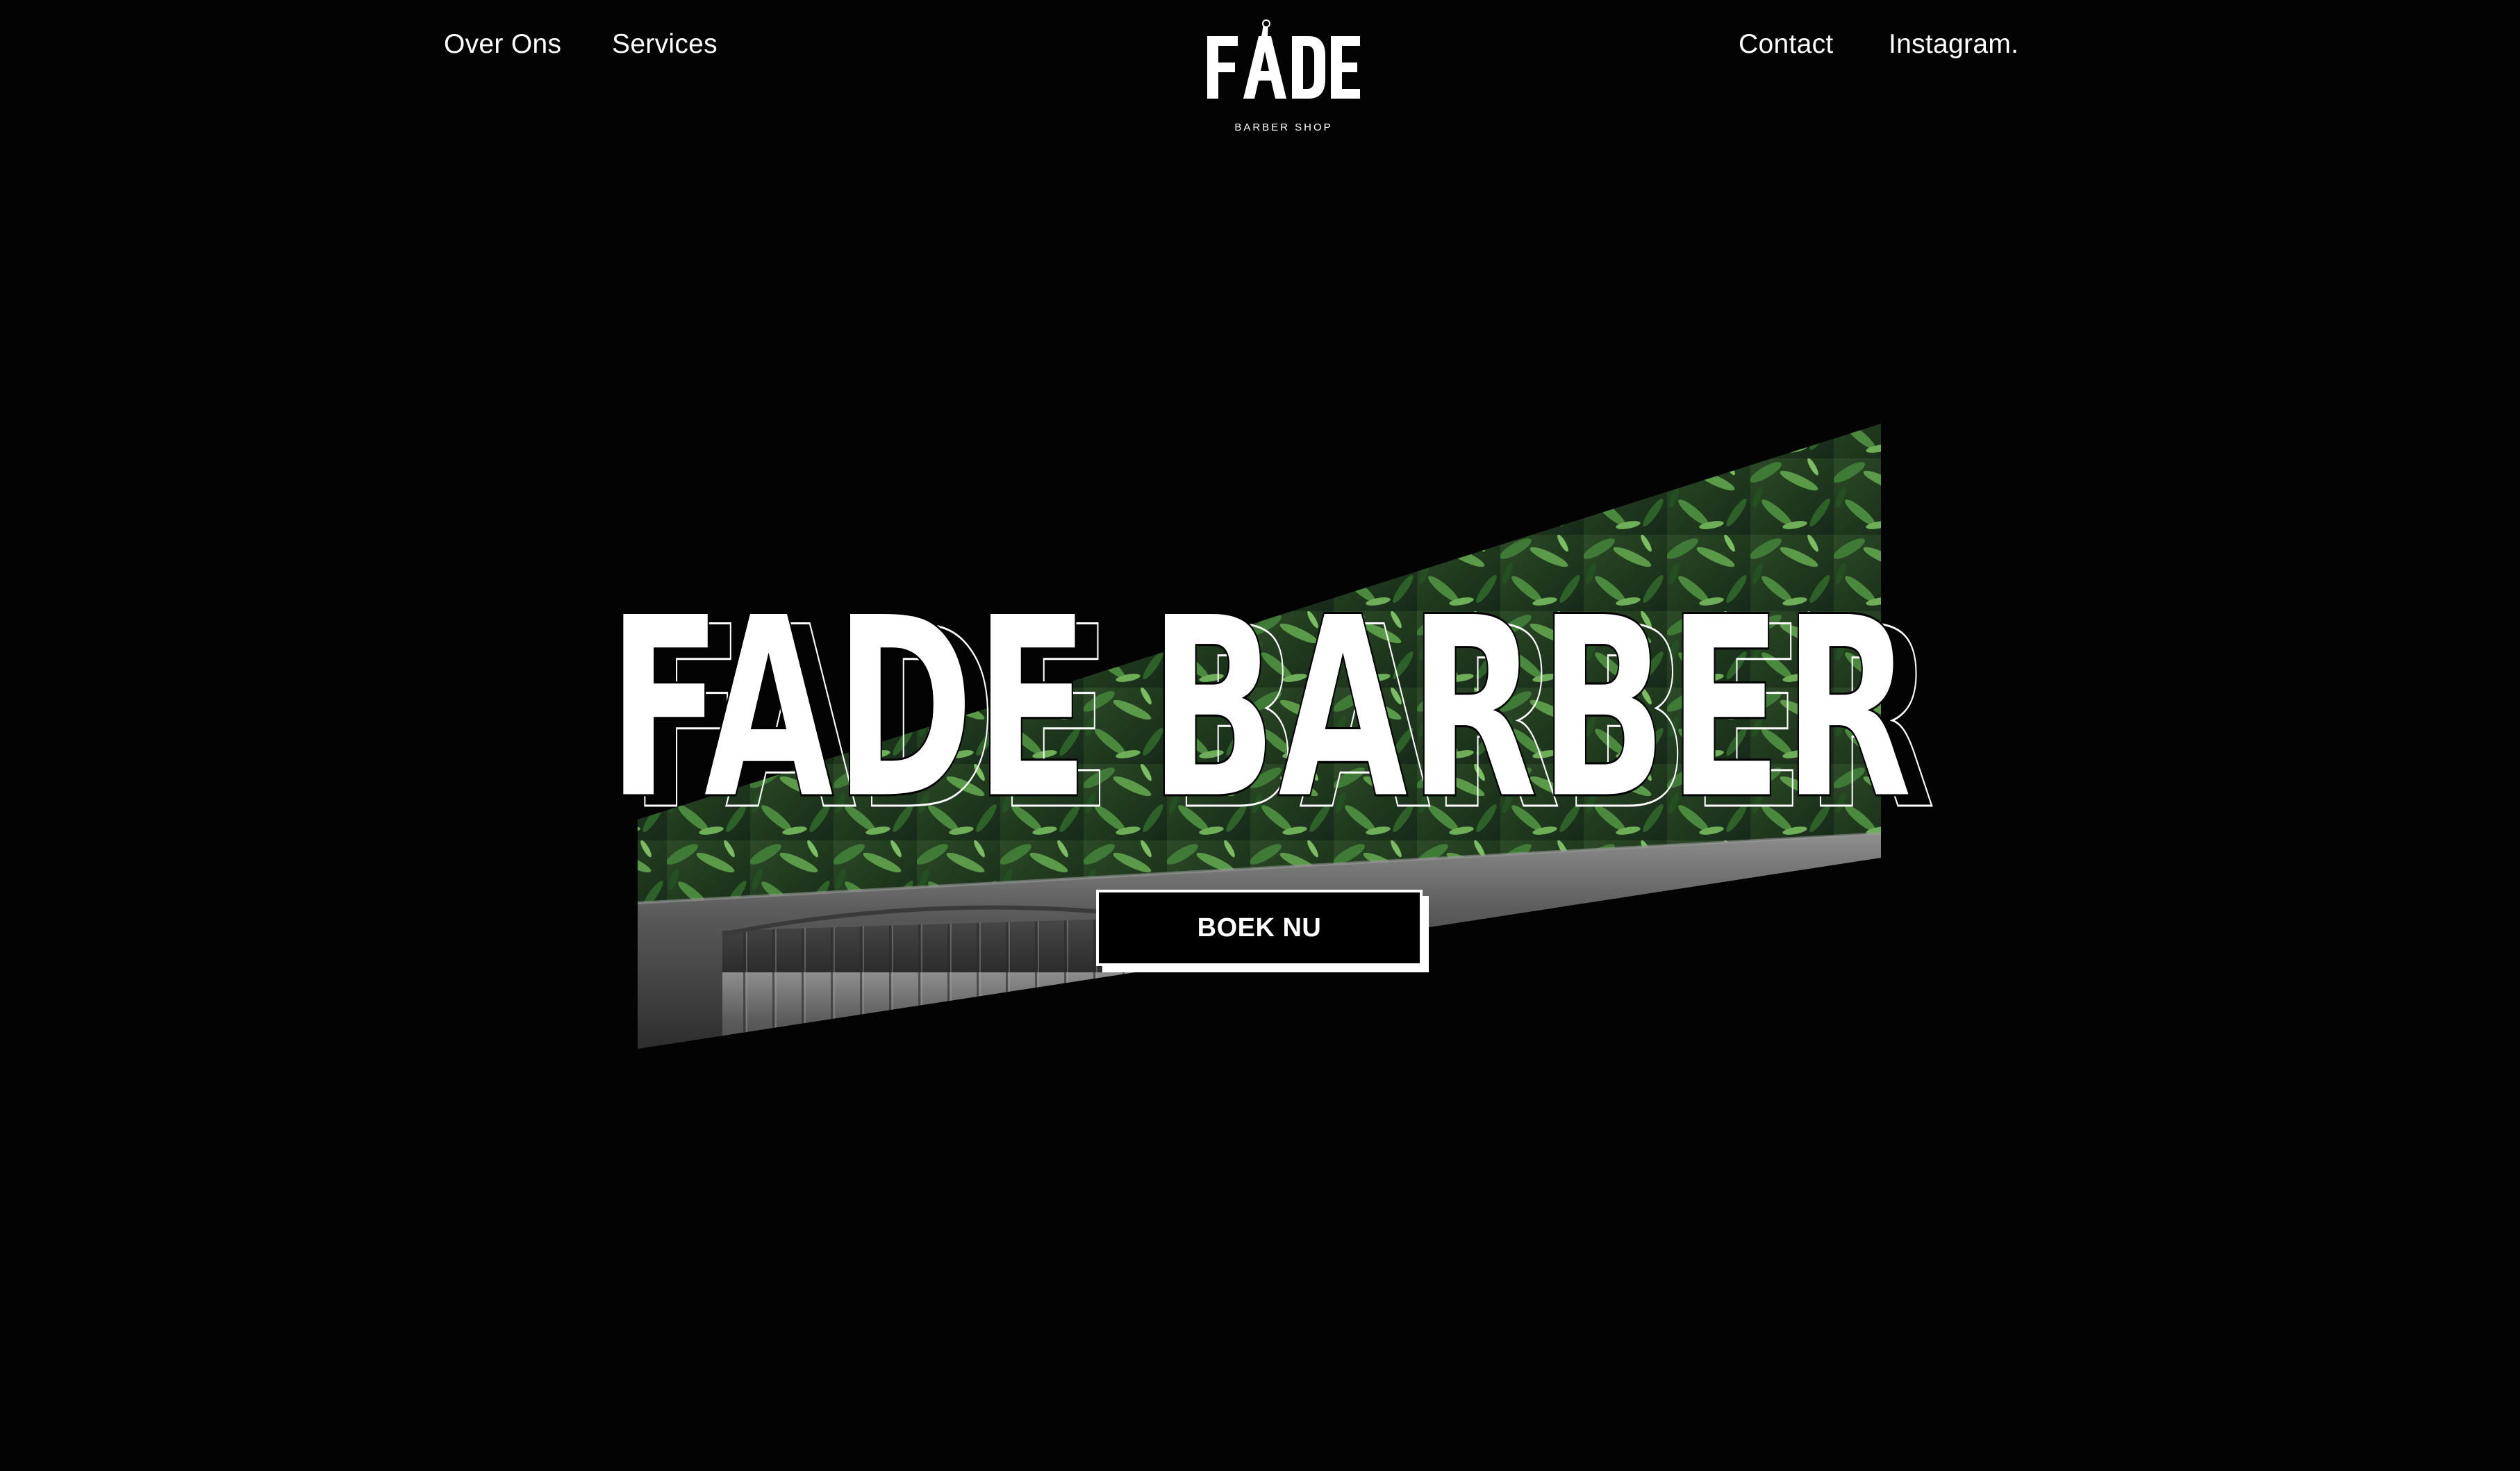  What do you see at coordinates (1259, 928) in the screenshot?
I see `boek-nu-button: BOEK NU` at bounding box center [1259, 928].